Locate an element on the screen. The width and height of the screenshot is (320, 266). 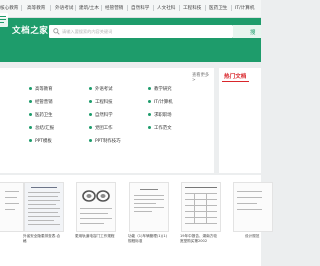
category-label: 工程科技 is located at coordinates (104, 102).